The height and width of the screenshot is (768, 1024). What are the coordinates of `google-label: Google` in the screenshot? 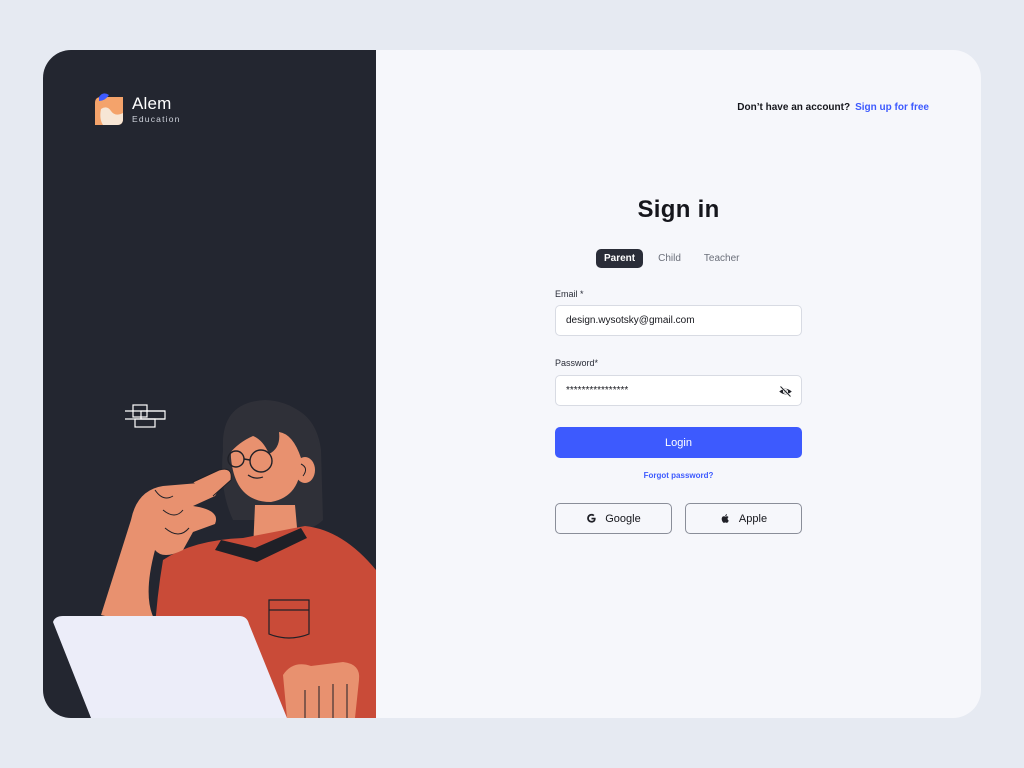 It's located at (623, 518).